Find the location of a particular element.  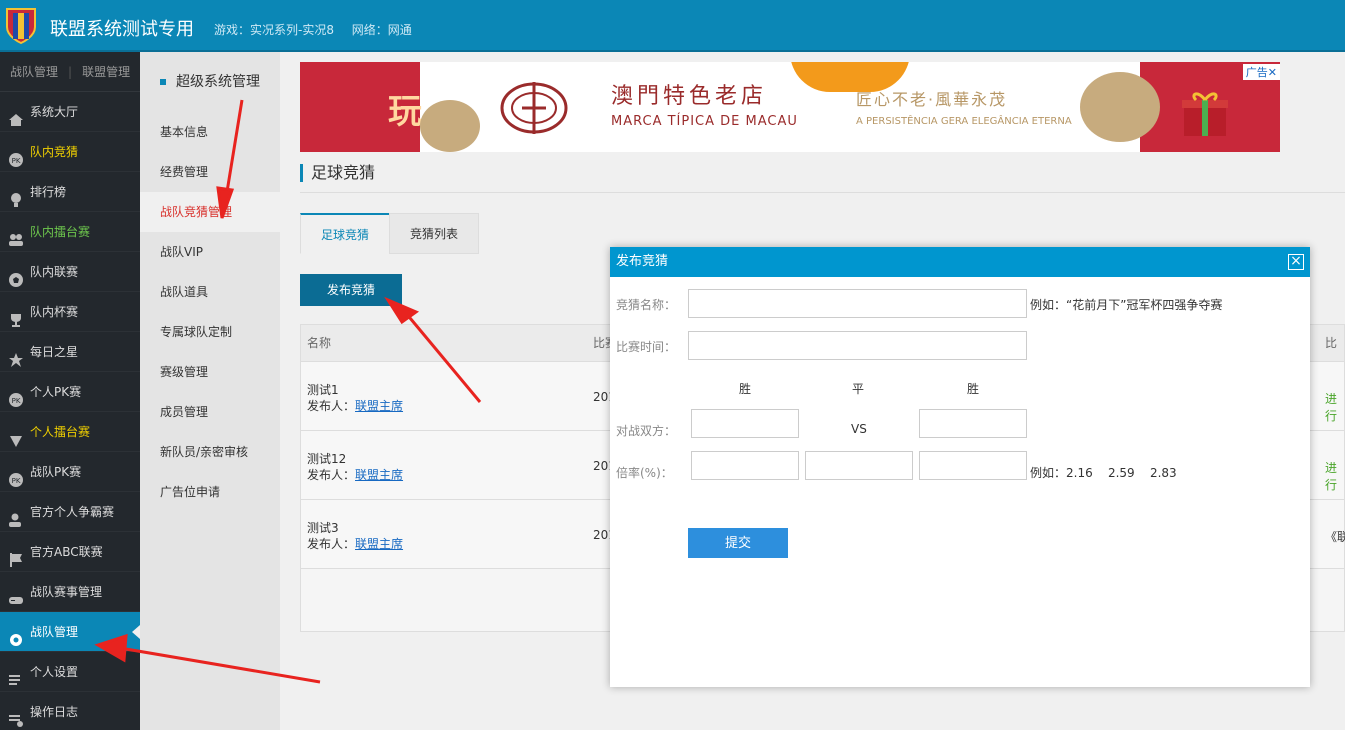

sidebar-item: 操作日志 is located at coordinates (70, 711).